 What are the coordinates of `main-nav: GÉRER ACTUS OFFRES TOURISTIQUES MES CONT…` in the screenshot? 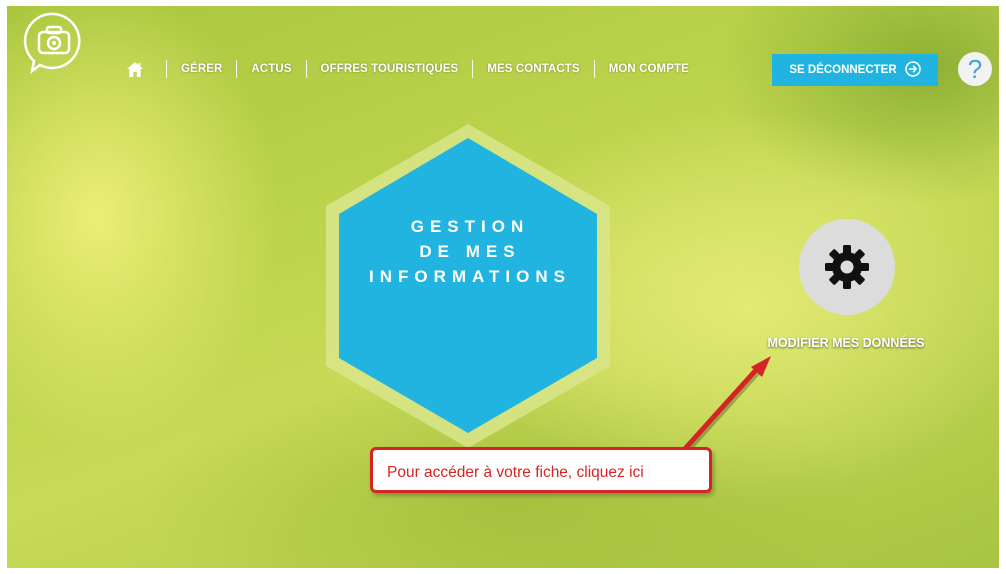 It's located at (403, 69).